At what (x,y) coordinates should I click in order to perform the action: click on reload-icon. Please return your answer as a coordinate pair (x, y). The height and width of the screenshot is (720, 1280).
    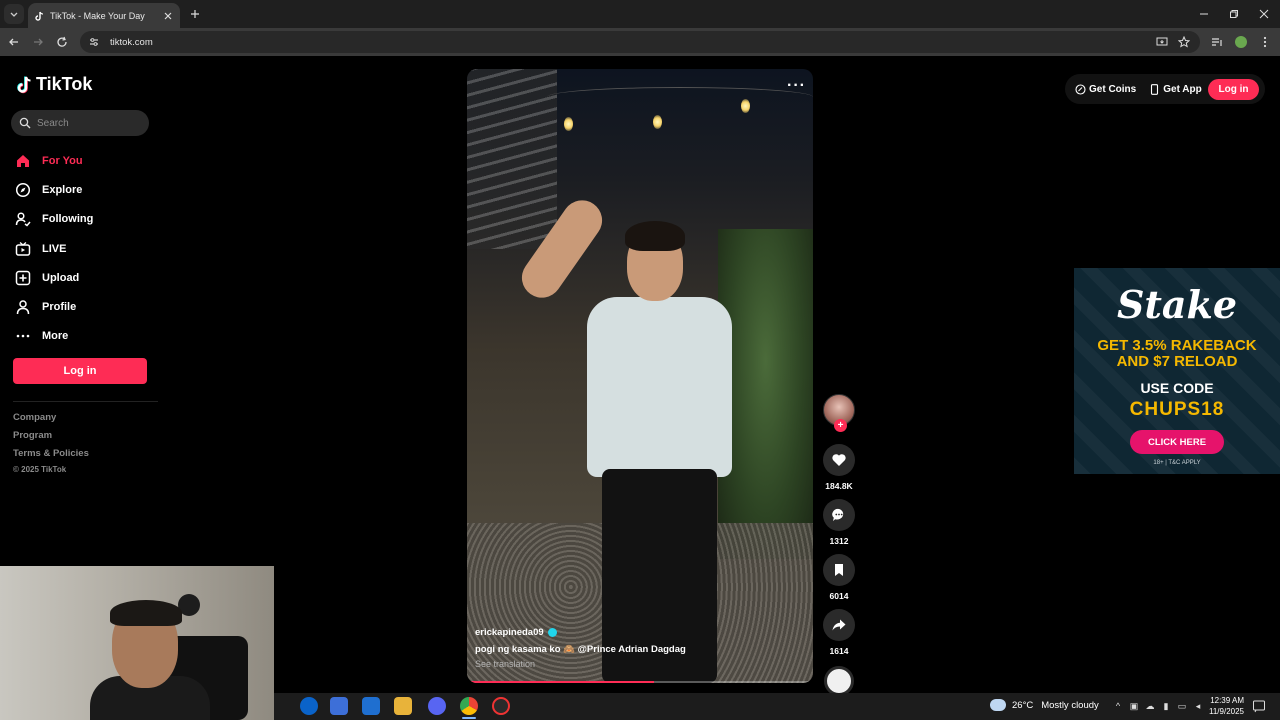
    Looking at the image, I should click on (62, 41).